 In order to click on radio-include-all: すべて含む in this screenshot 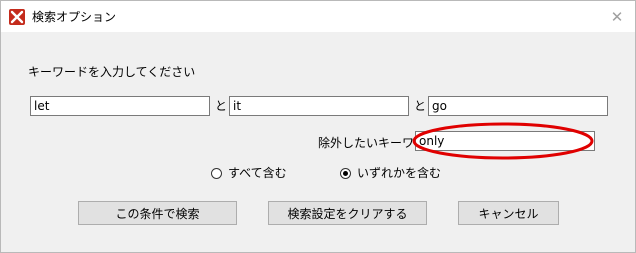, I will do `click(249, 173)`.